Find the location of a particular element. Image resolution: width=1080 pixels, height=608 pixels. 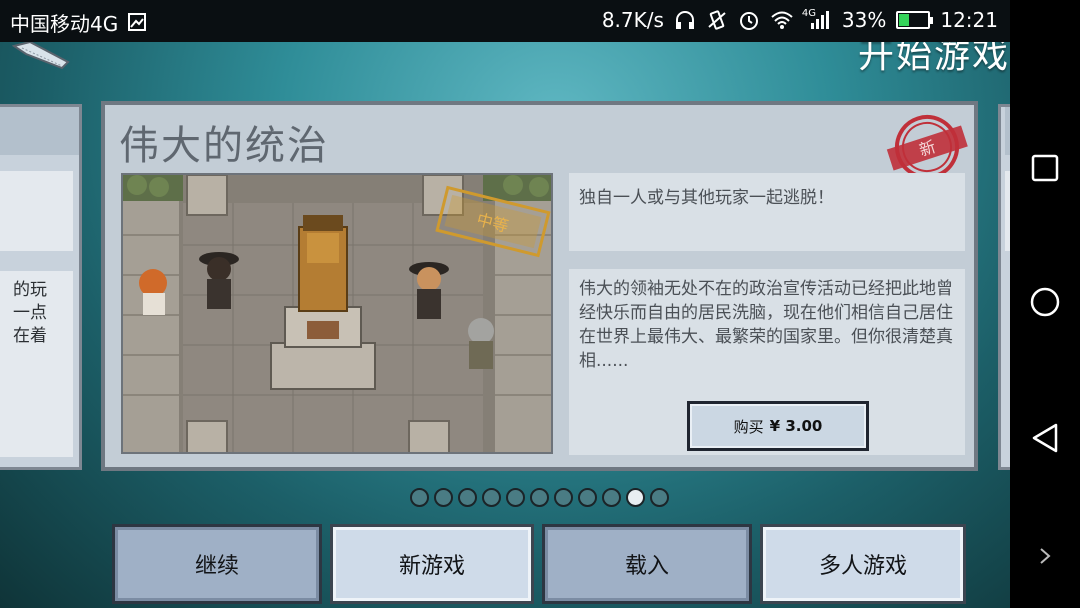

chevron-right-icon is located at coordinates (1045, 556).